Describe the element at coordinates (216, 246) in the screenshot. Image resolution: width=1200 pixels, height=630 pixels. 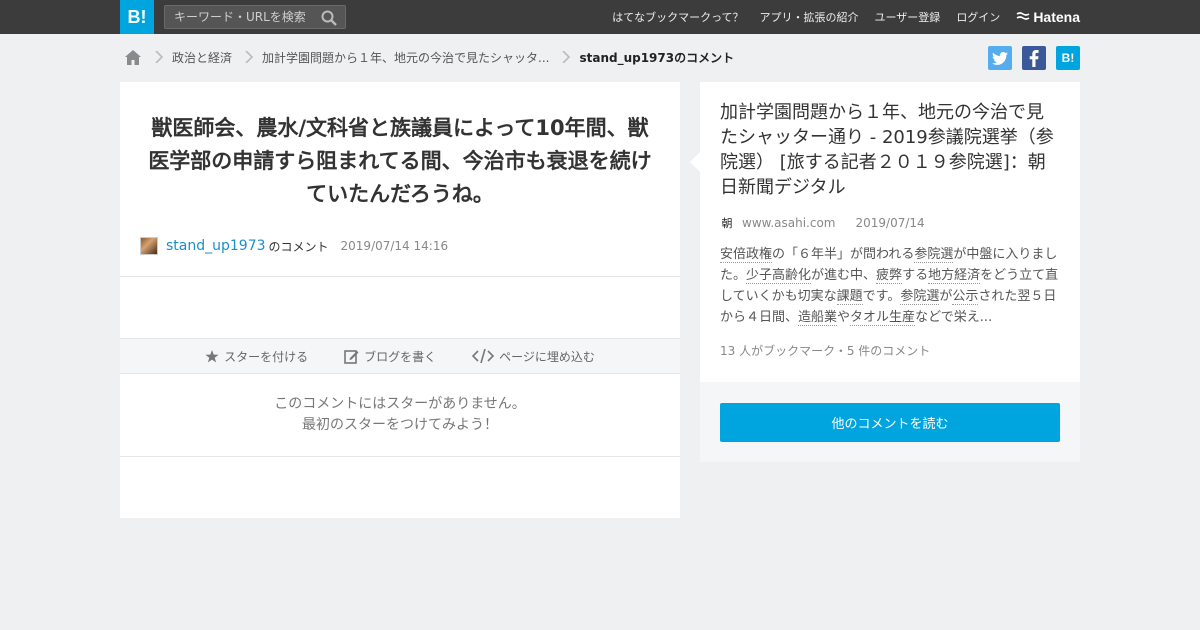
I see `comment-user-link: stand_up1973` at that location.